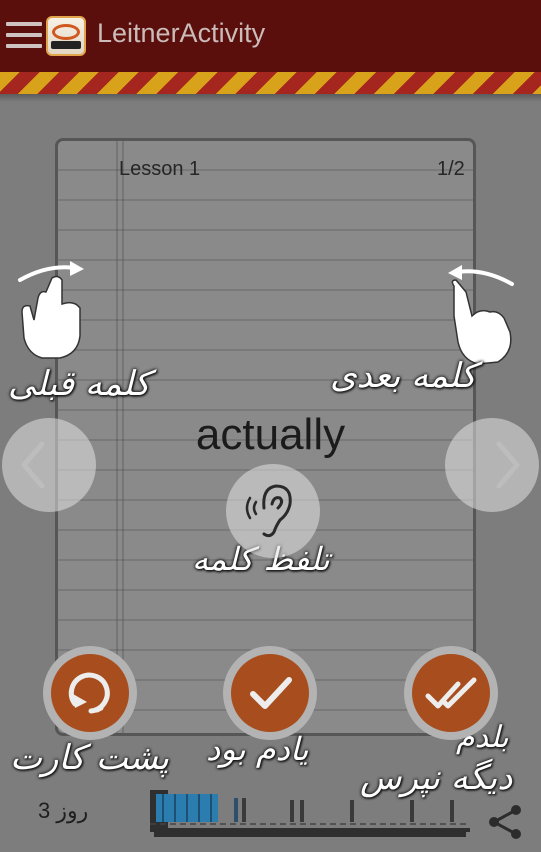 The height and width of the screenshot is (852, 541). What do you see at coordinates (403, 376) in the screenshot?
I see `next-word-hint: کلمه بعدی` at bounding box center [403, 376].